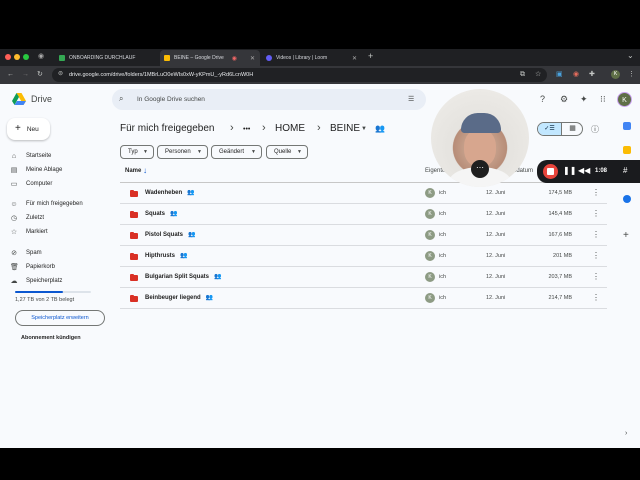  Describe the element at coordinates (363, 235) in the screenshot. I see `table-row: Pistol Squats 👥 K ich 12. Juni 167,6 MB ⋮` at that location.